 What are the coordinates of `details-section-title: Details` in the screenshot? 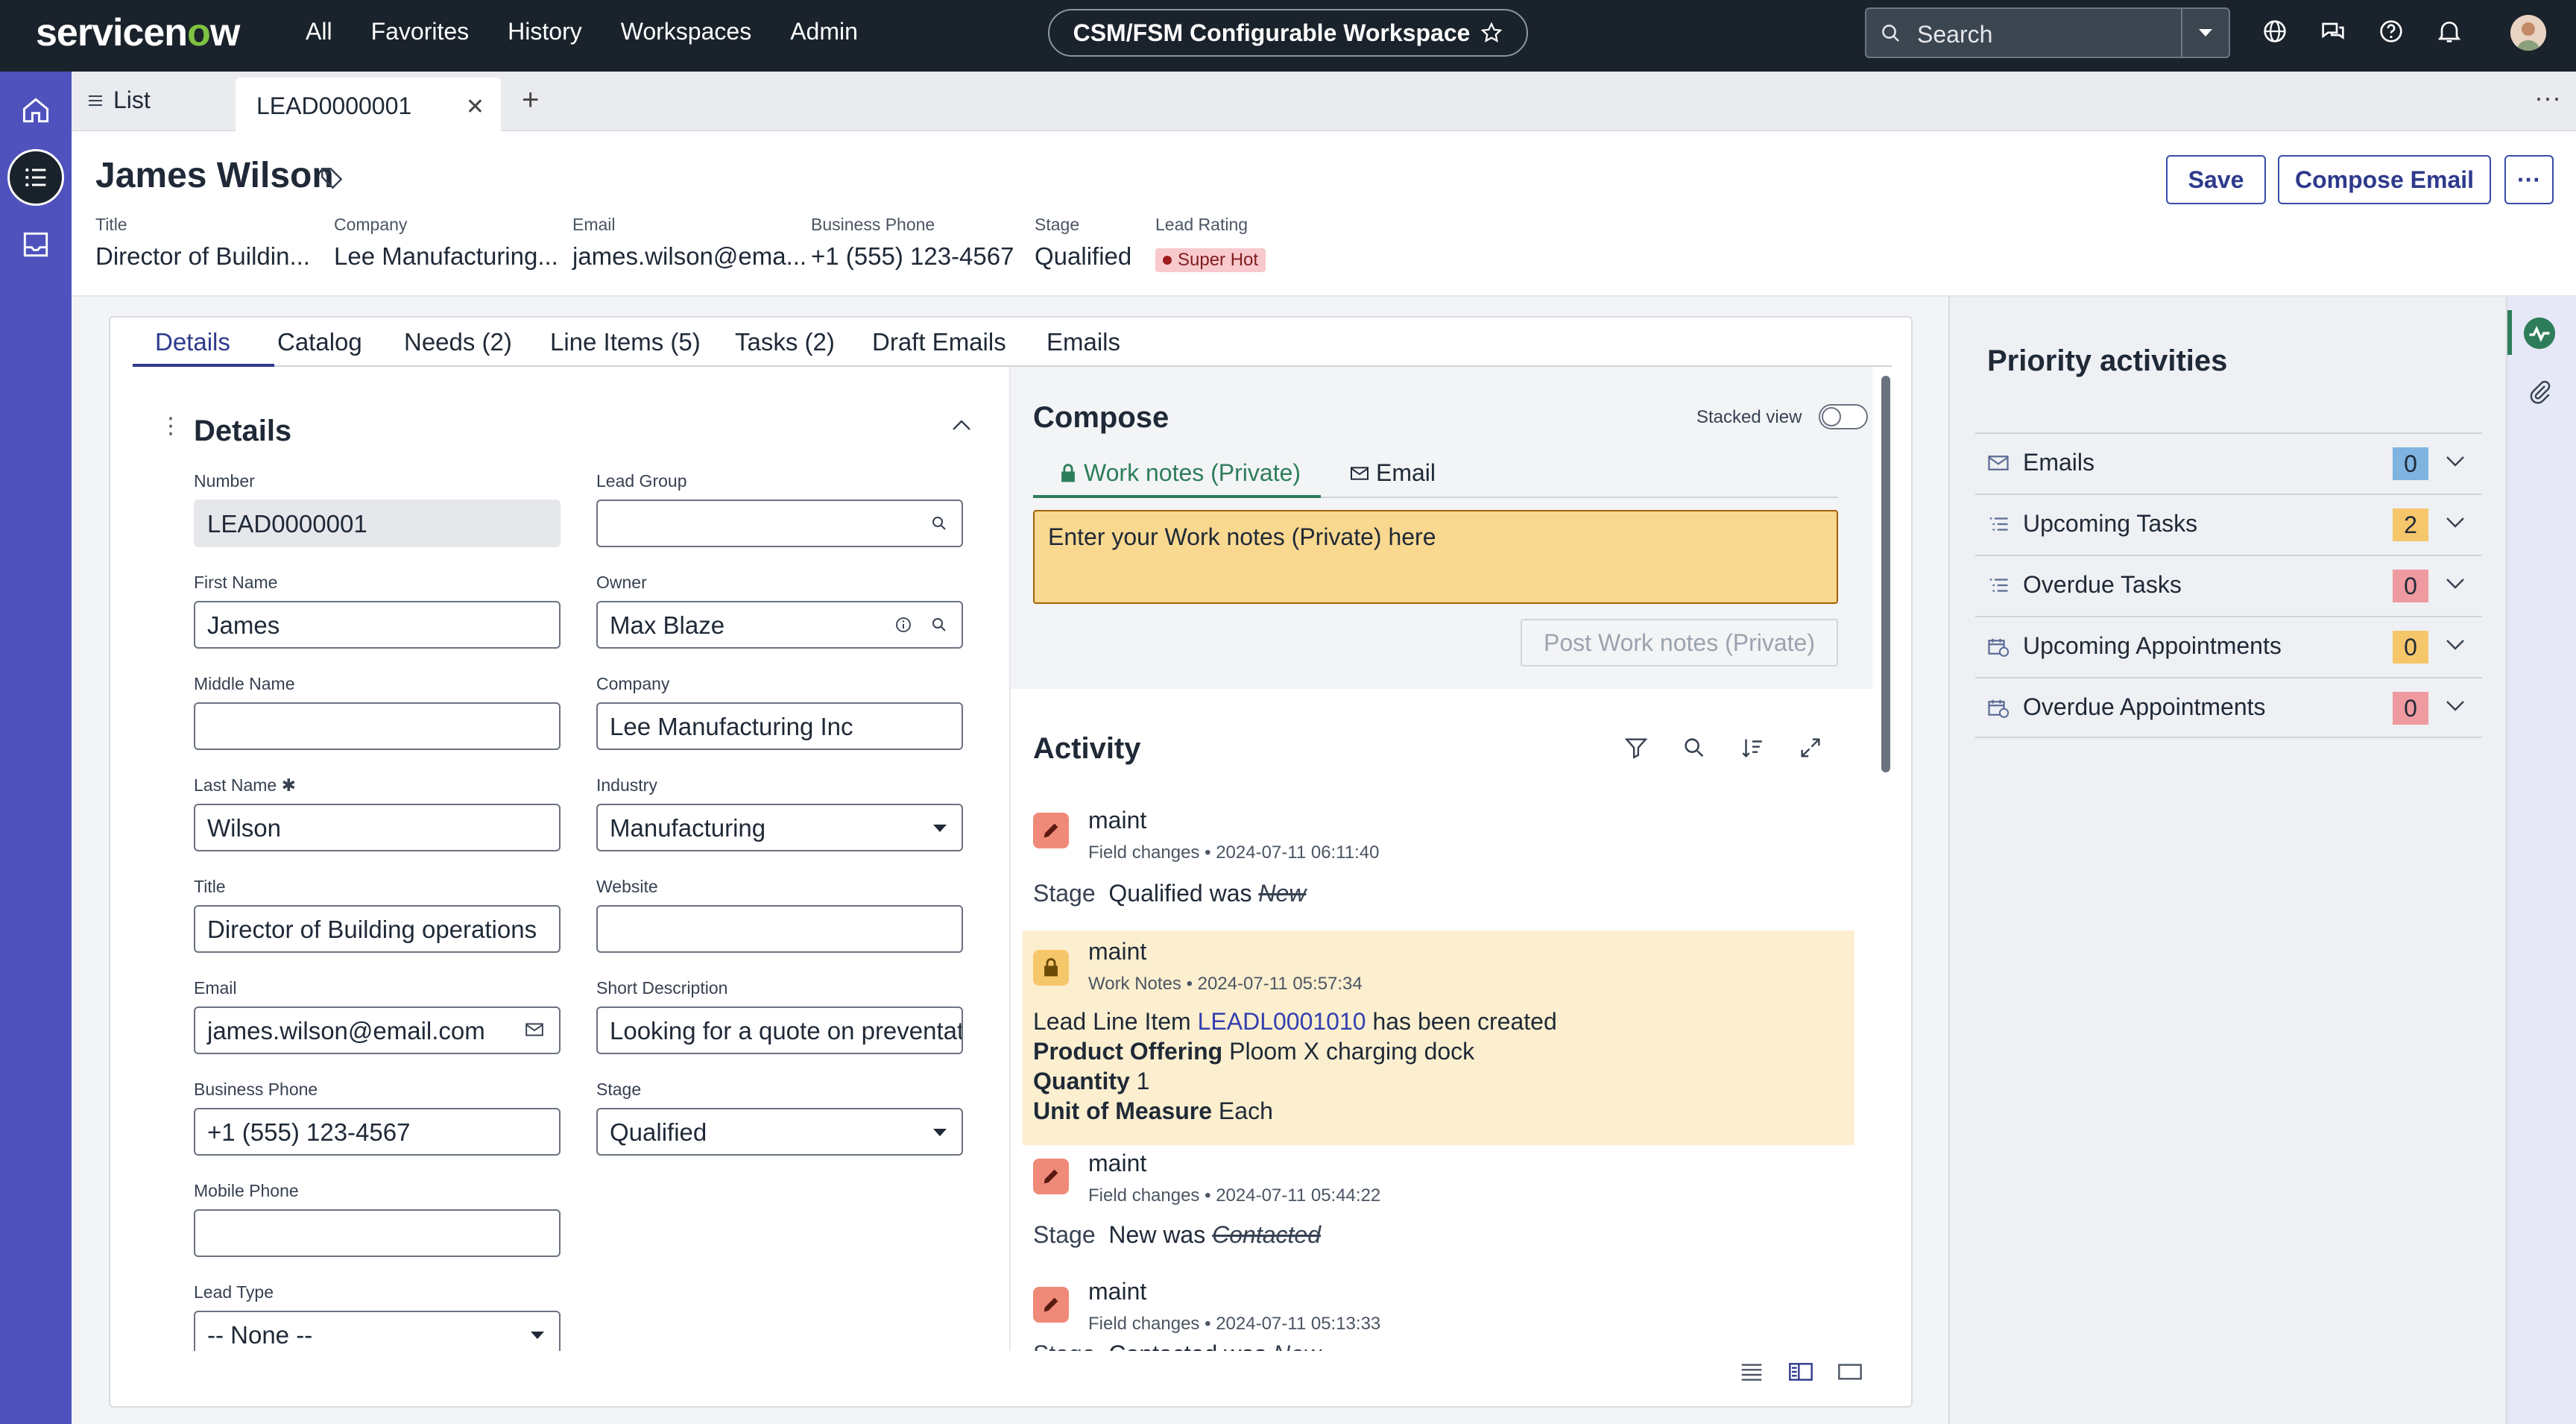 It's located at (243, 431).